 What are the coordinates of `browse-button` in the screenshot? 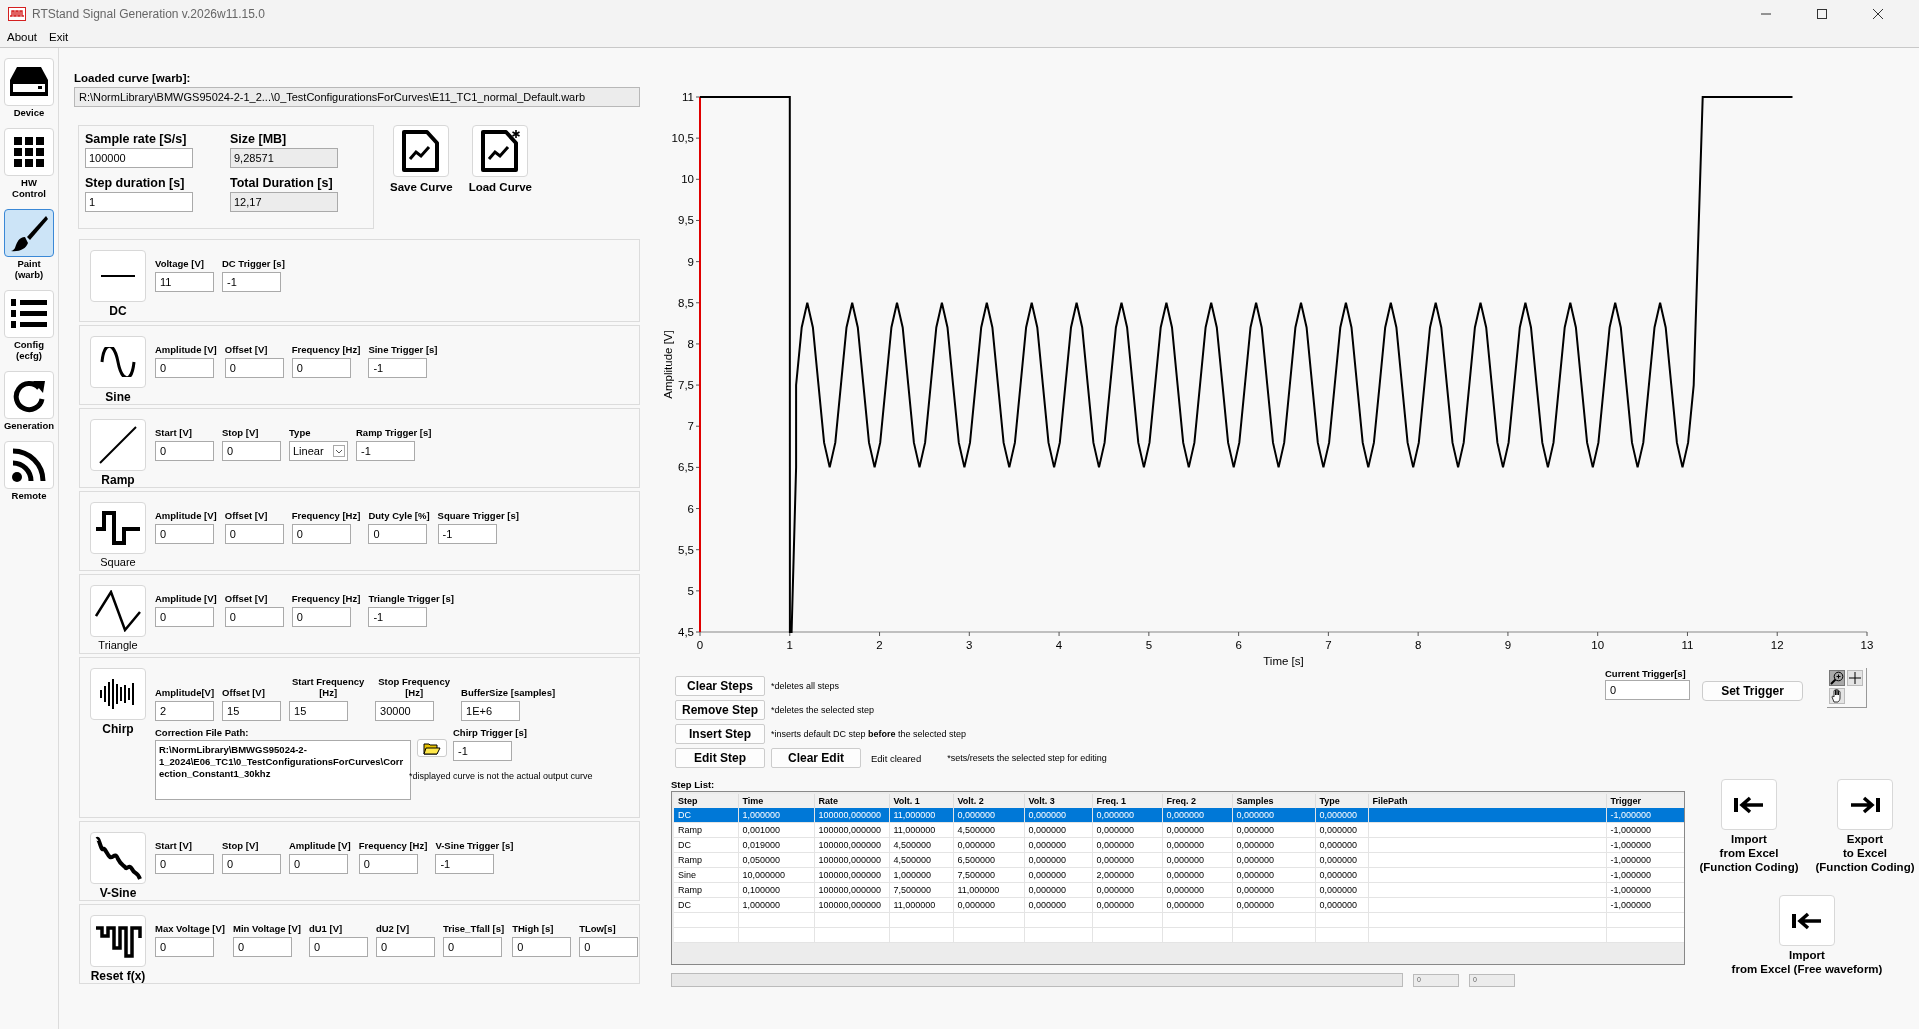 It's located at (432, 748).